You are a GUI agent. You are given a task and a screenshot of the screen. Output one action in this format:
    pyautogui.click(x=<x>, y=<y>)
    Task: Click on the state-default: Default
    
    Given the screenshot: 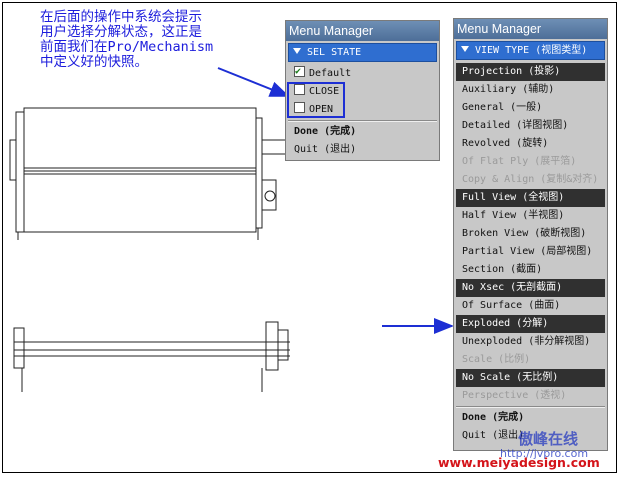 What is the action you would take?
    pyautogui.click(x=362, y=73)
    